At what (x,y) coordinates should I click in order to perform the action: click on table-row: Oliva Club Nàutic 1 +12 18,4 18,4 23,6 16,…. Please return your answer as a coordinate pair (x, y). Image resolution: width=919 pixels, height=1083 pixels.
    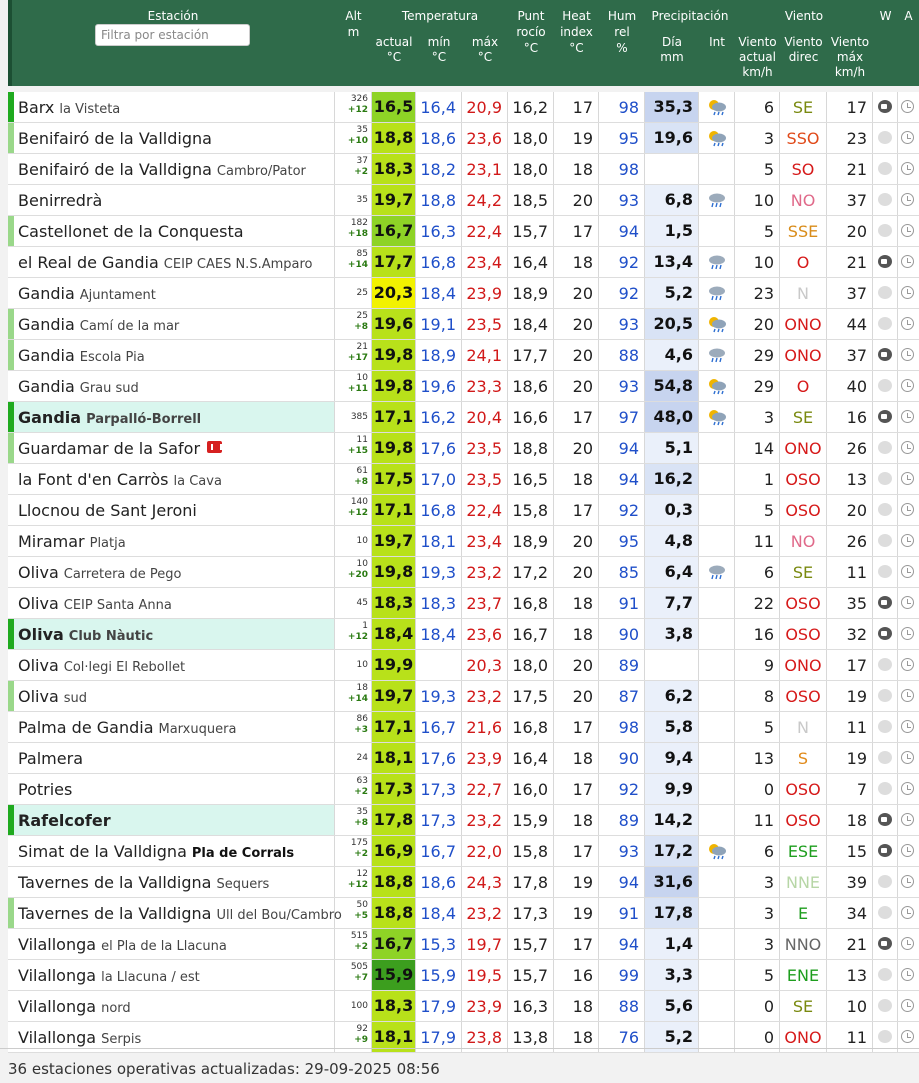
    Looking at the image, I should click on (463, 634).